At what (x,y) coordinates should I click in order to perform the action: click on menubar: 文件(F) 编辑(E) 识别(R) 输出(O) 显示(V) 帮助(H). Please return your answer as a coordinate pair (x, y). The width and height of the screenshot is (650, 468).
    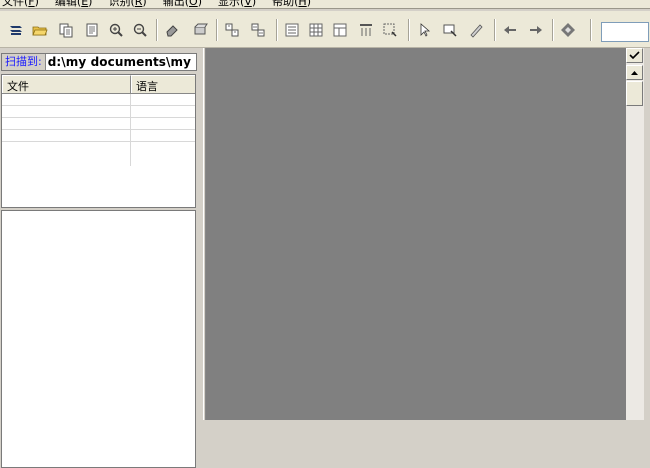
    Looking at the image, I should click on (325, 4).